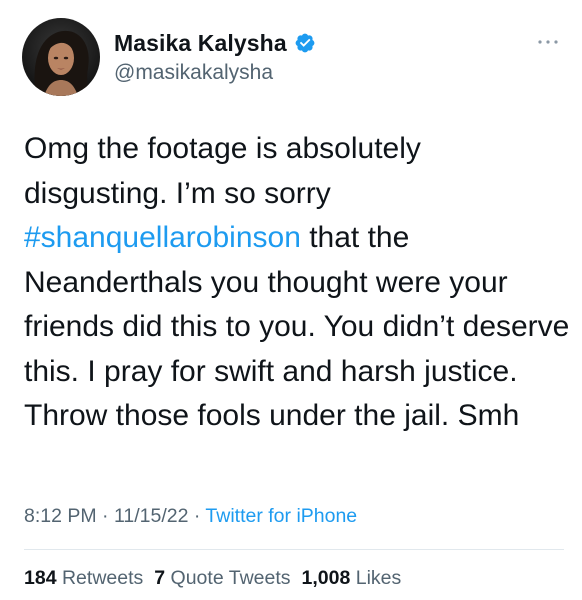  I want to click on more-options-button, so click(548, 42).